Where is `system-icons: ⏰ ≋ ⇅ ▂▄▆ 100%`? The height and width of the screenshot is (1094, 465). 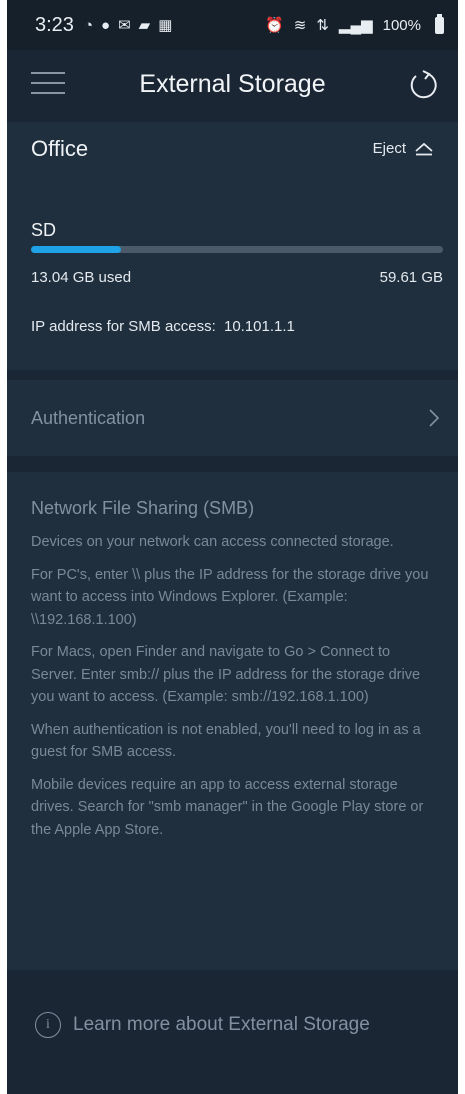
system-icons: ⏰ ≋ ⇅ ▂▄▆ 100% is located at coordinates (354, 23).